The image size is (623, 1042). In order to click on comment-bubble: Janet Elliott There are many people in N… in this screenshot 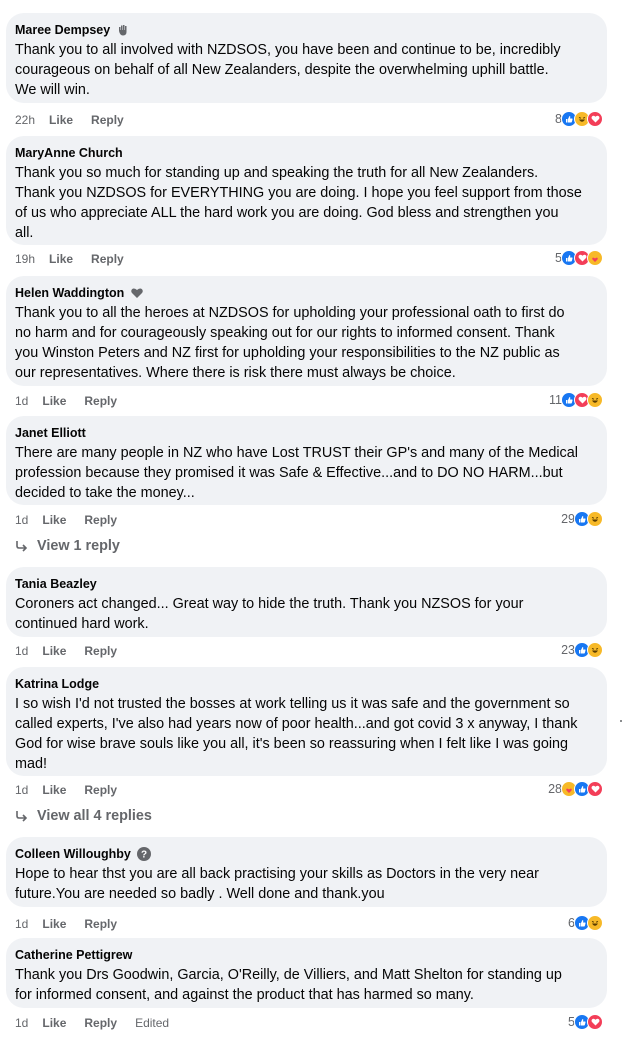, I will do `click(306, 460)`.